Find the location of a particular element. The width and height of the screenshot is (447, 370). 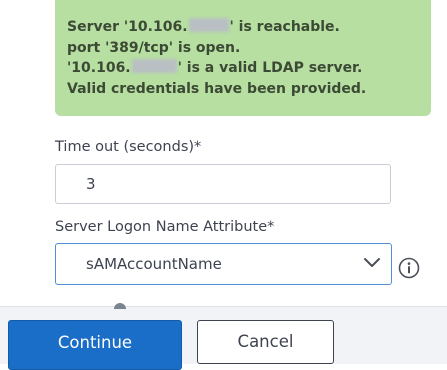

status-line-1-prefix: Server '10.106. is located at coordinates (127, 27).